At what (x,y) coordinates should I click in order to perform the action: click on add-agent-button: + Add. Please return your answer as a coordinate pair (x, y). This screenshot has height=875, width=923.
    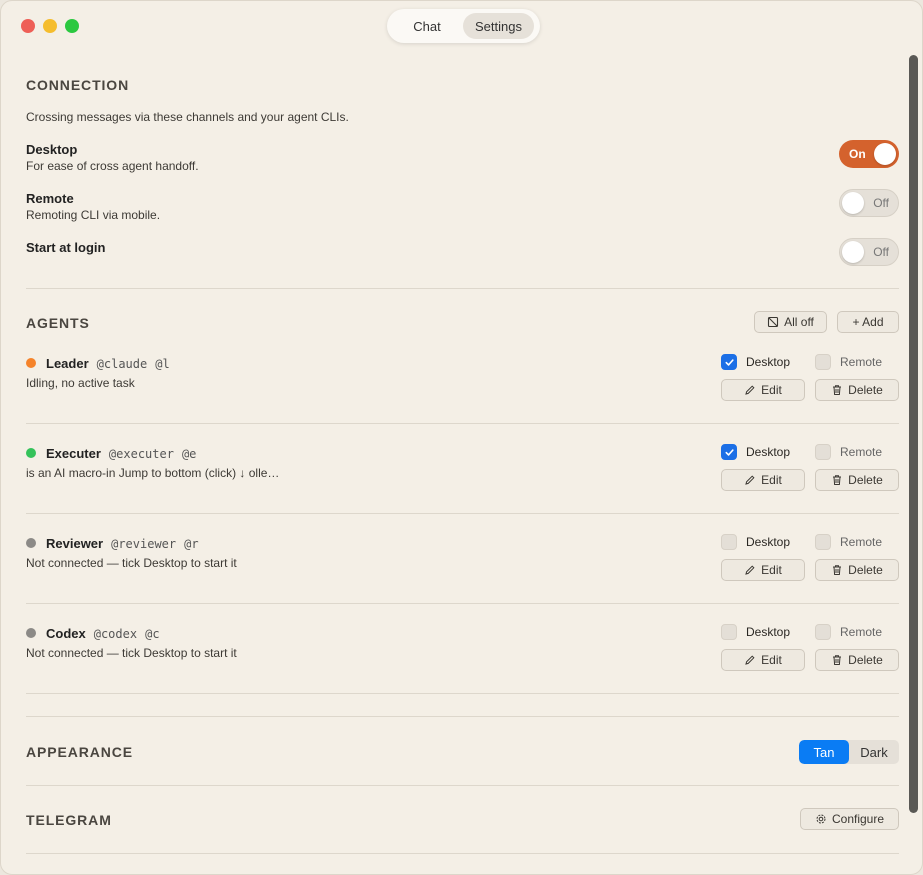
    Looking at the image, I should click on (868, 322).